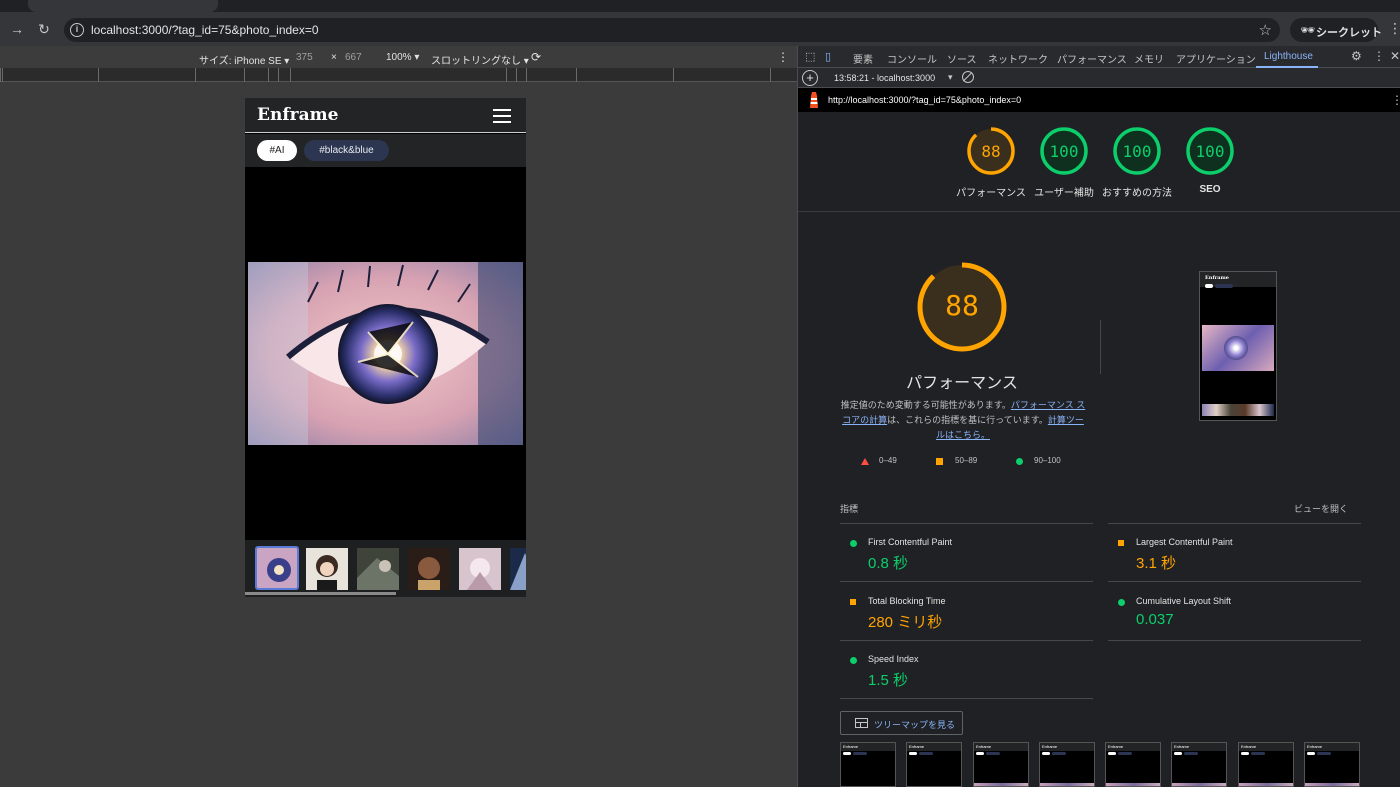  I want to click on more-icon: ⋮, so click(1394, 28).